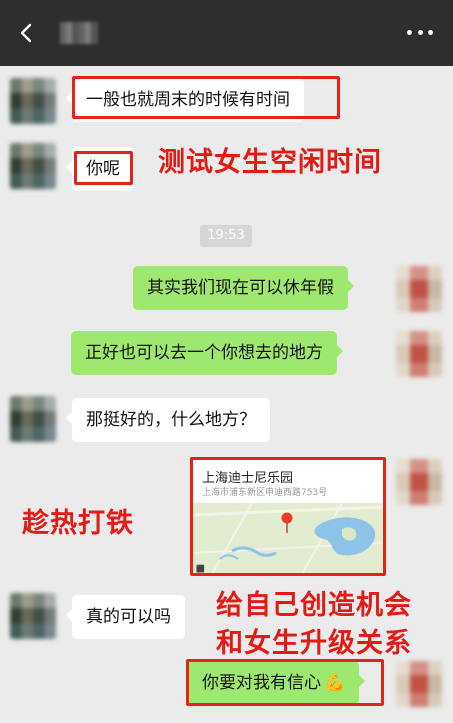  What do you see at coordinates (168, 420) in the screenshot?
I see `message-bubble-received: 那挺好的，什么地方？` at bounding box center [168, 420].